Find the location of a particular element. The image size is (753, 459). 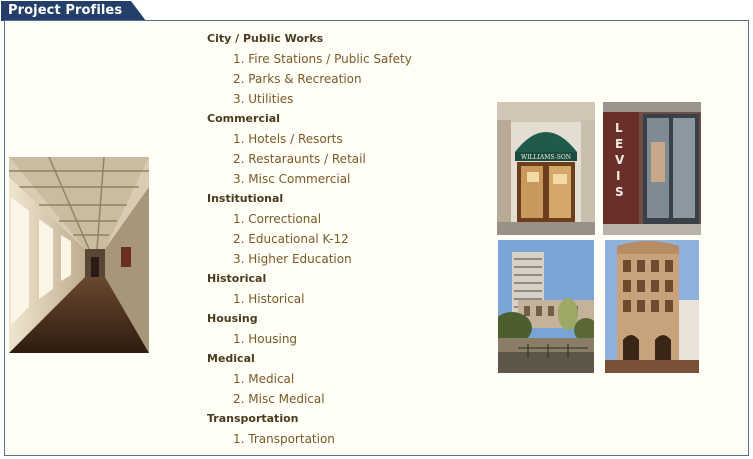

link-transportation: 1. Transportation is located at coordinates (327, 441).